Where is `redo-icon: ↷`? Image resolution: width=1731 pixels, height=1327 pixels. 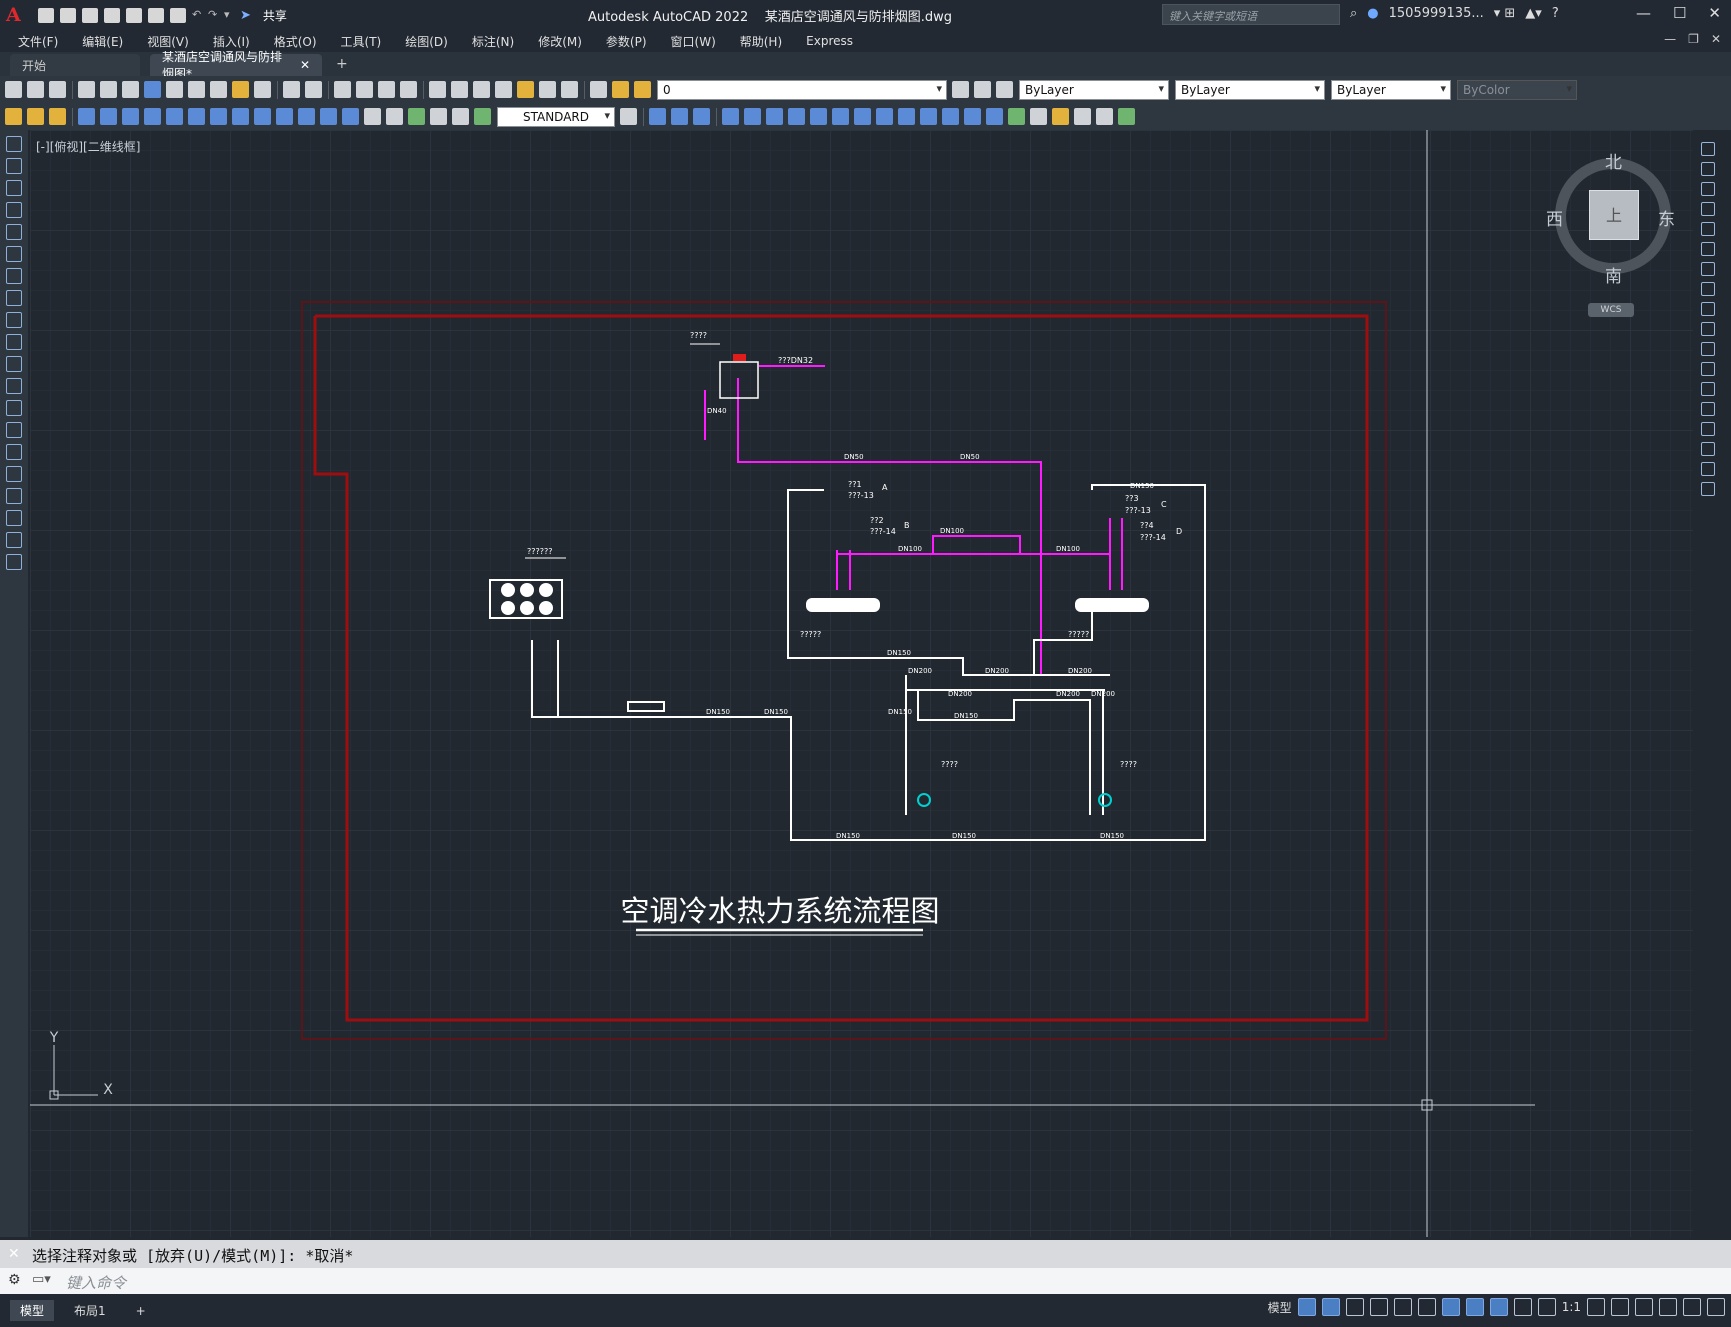
redo-icon: ↷ is located at coordinates (213, 15).